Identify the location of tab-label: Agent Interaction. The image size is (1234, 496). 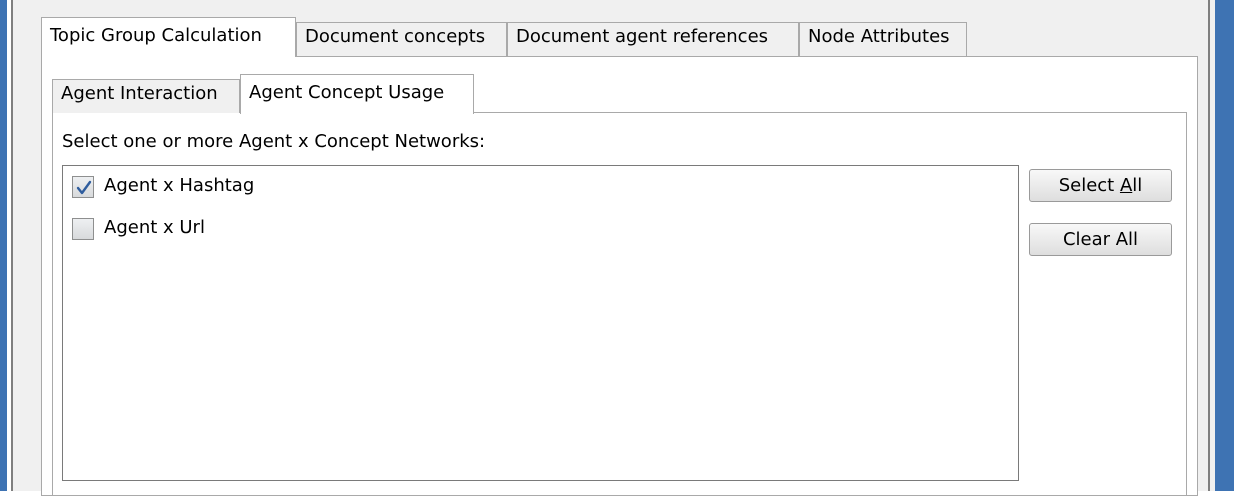
(139, 93).